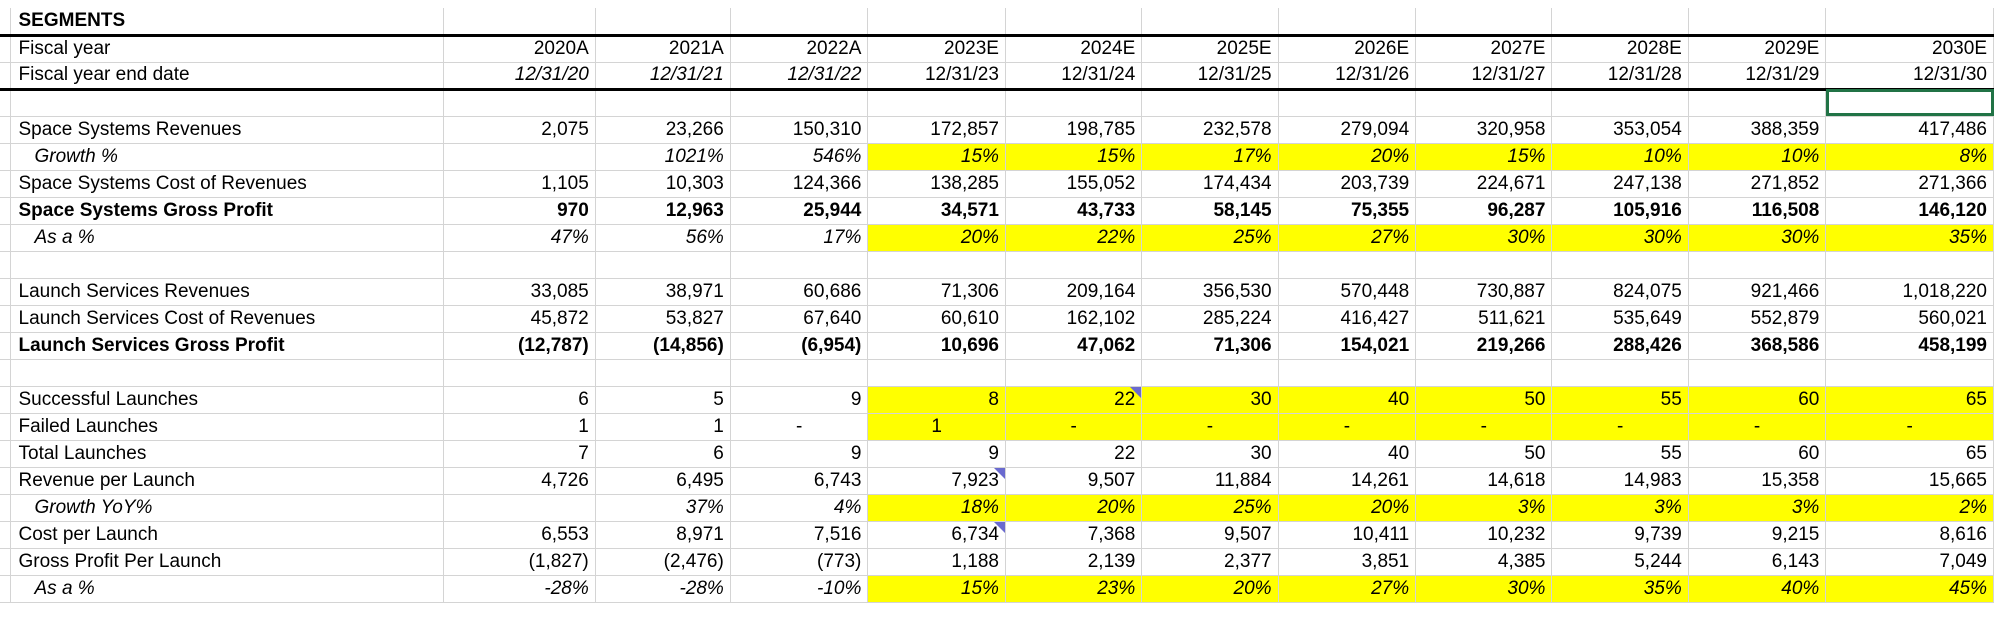 Image resolution: width=1994 pixels, height=638 pixels. I want to click on value-cell: 10%, so click(1757, 157).